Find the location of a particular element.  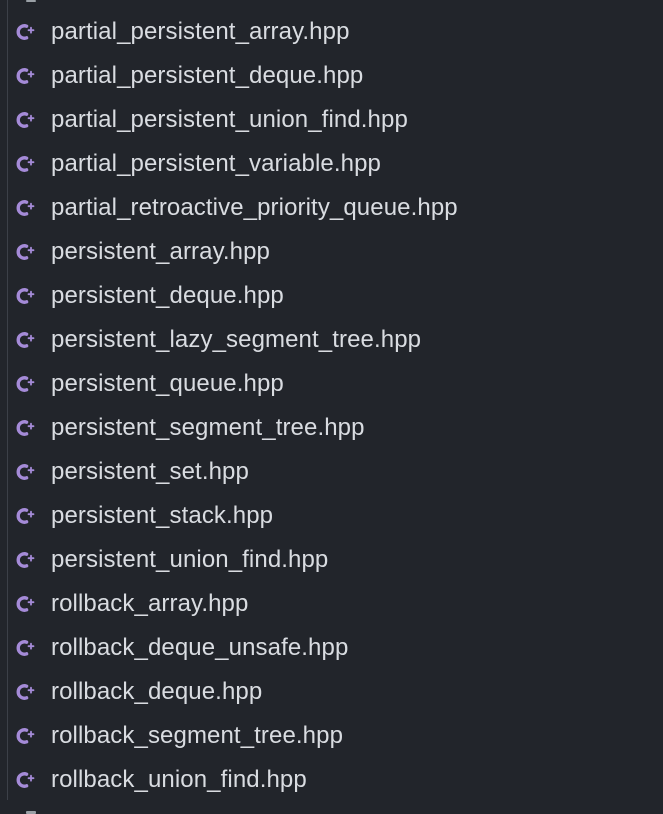

file-name: persistent_queue.hpp is located at coordinates (167, 383).